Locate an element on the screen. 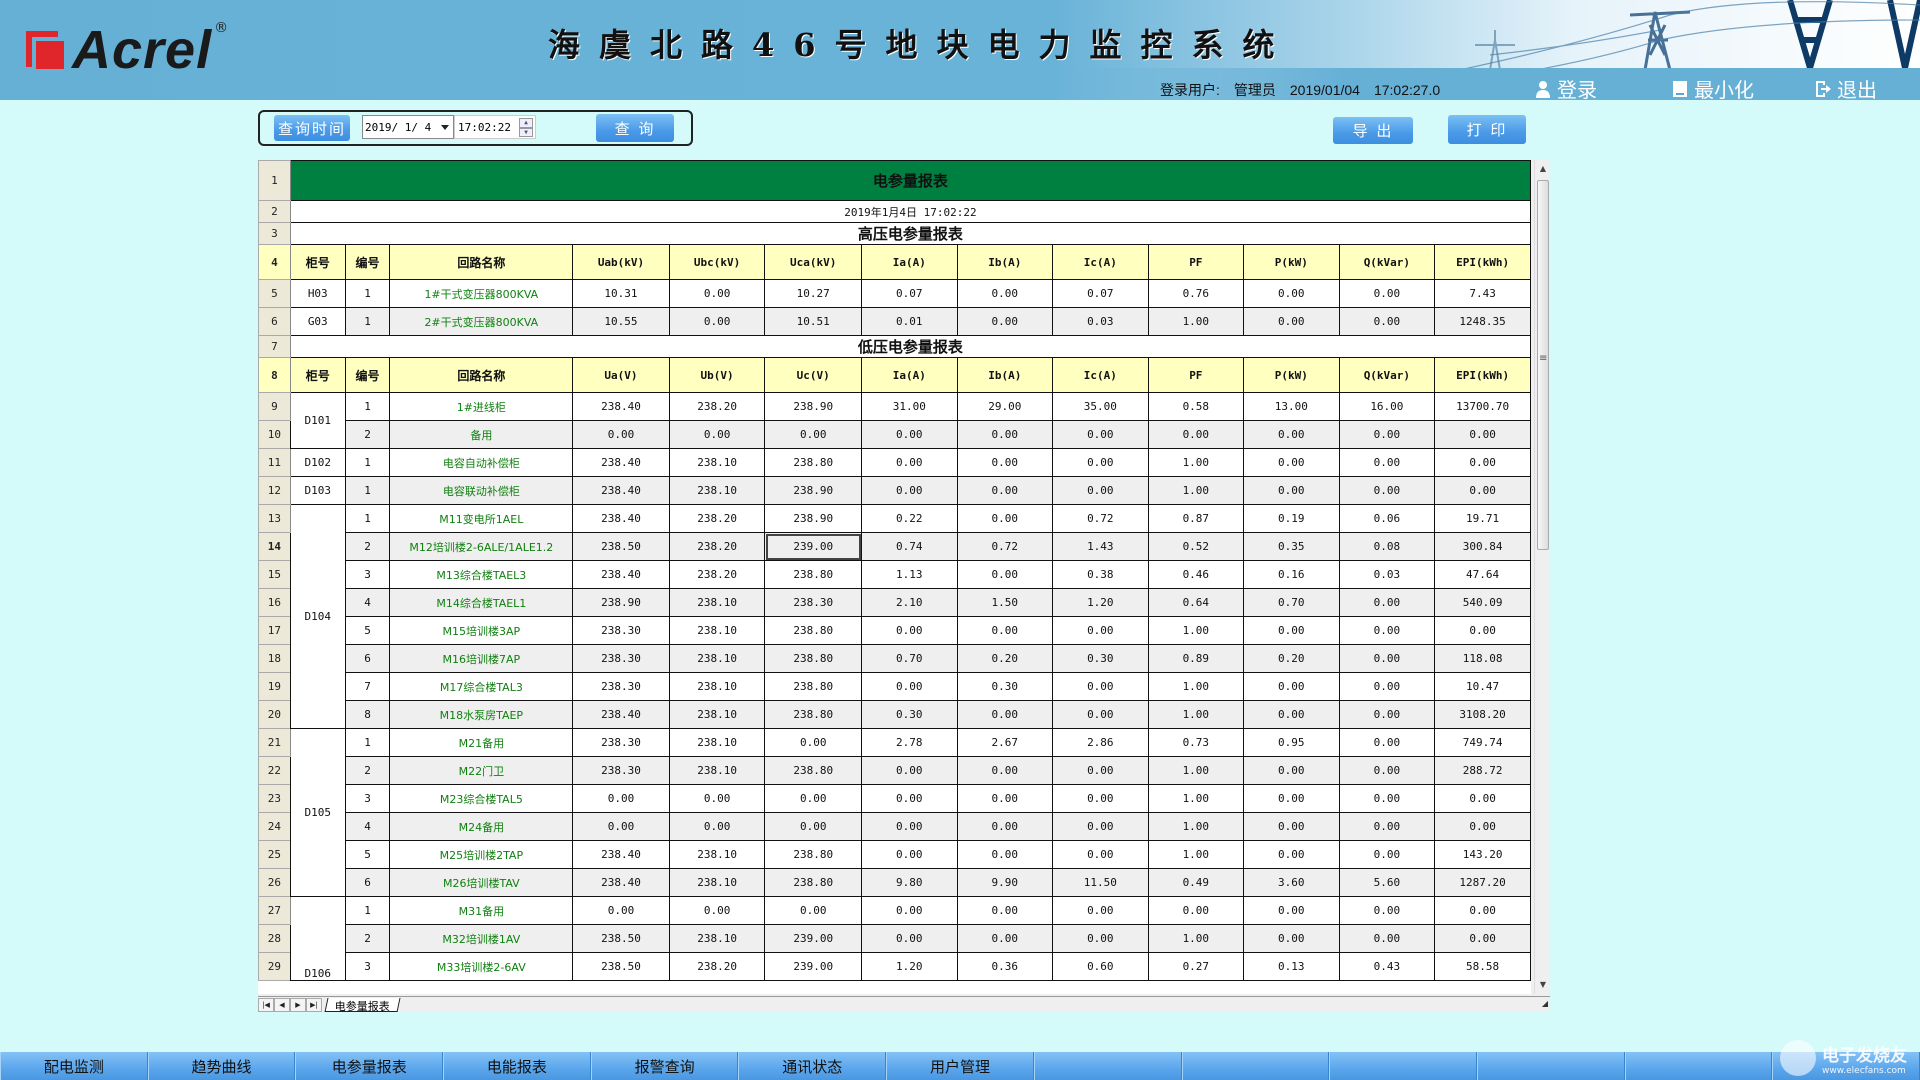 The height and width of the screenshot is (1080, 1920). value-cell: 0.20 is located at coordinates (1005, 658).